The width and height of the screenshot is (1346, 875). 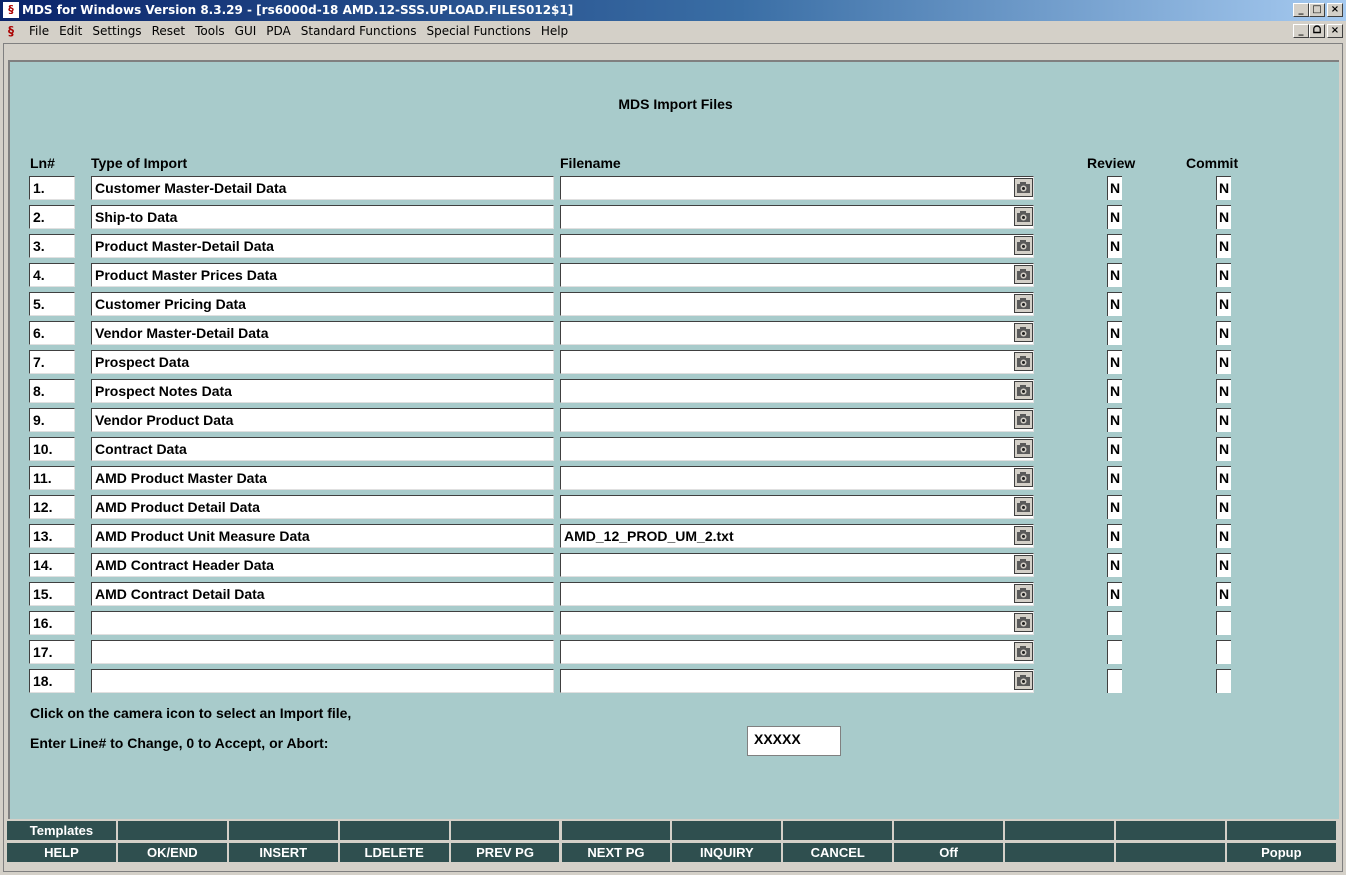 I want to click on line-number-field: 17., so click(x=52, y=652).